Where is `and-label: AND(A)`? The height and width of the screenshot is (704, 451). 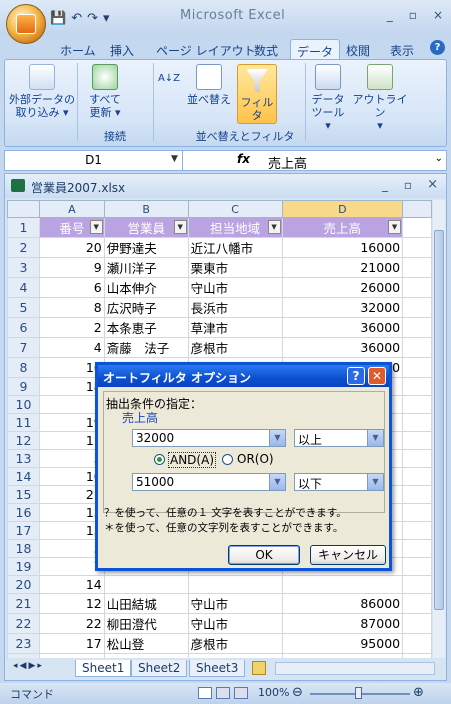
and-label: AND(A) is located at coordinates (192, 460).